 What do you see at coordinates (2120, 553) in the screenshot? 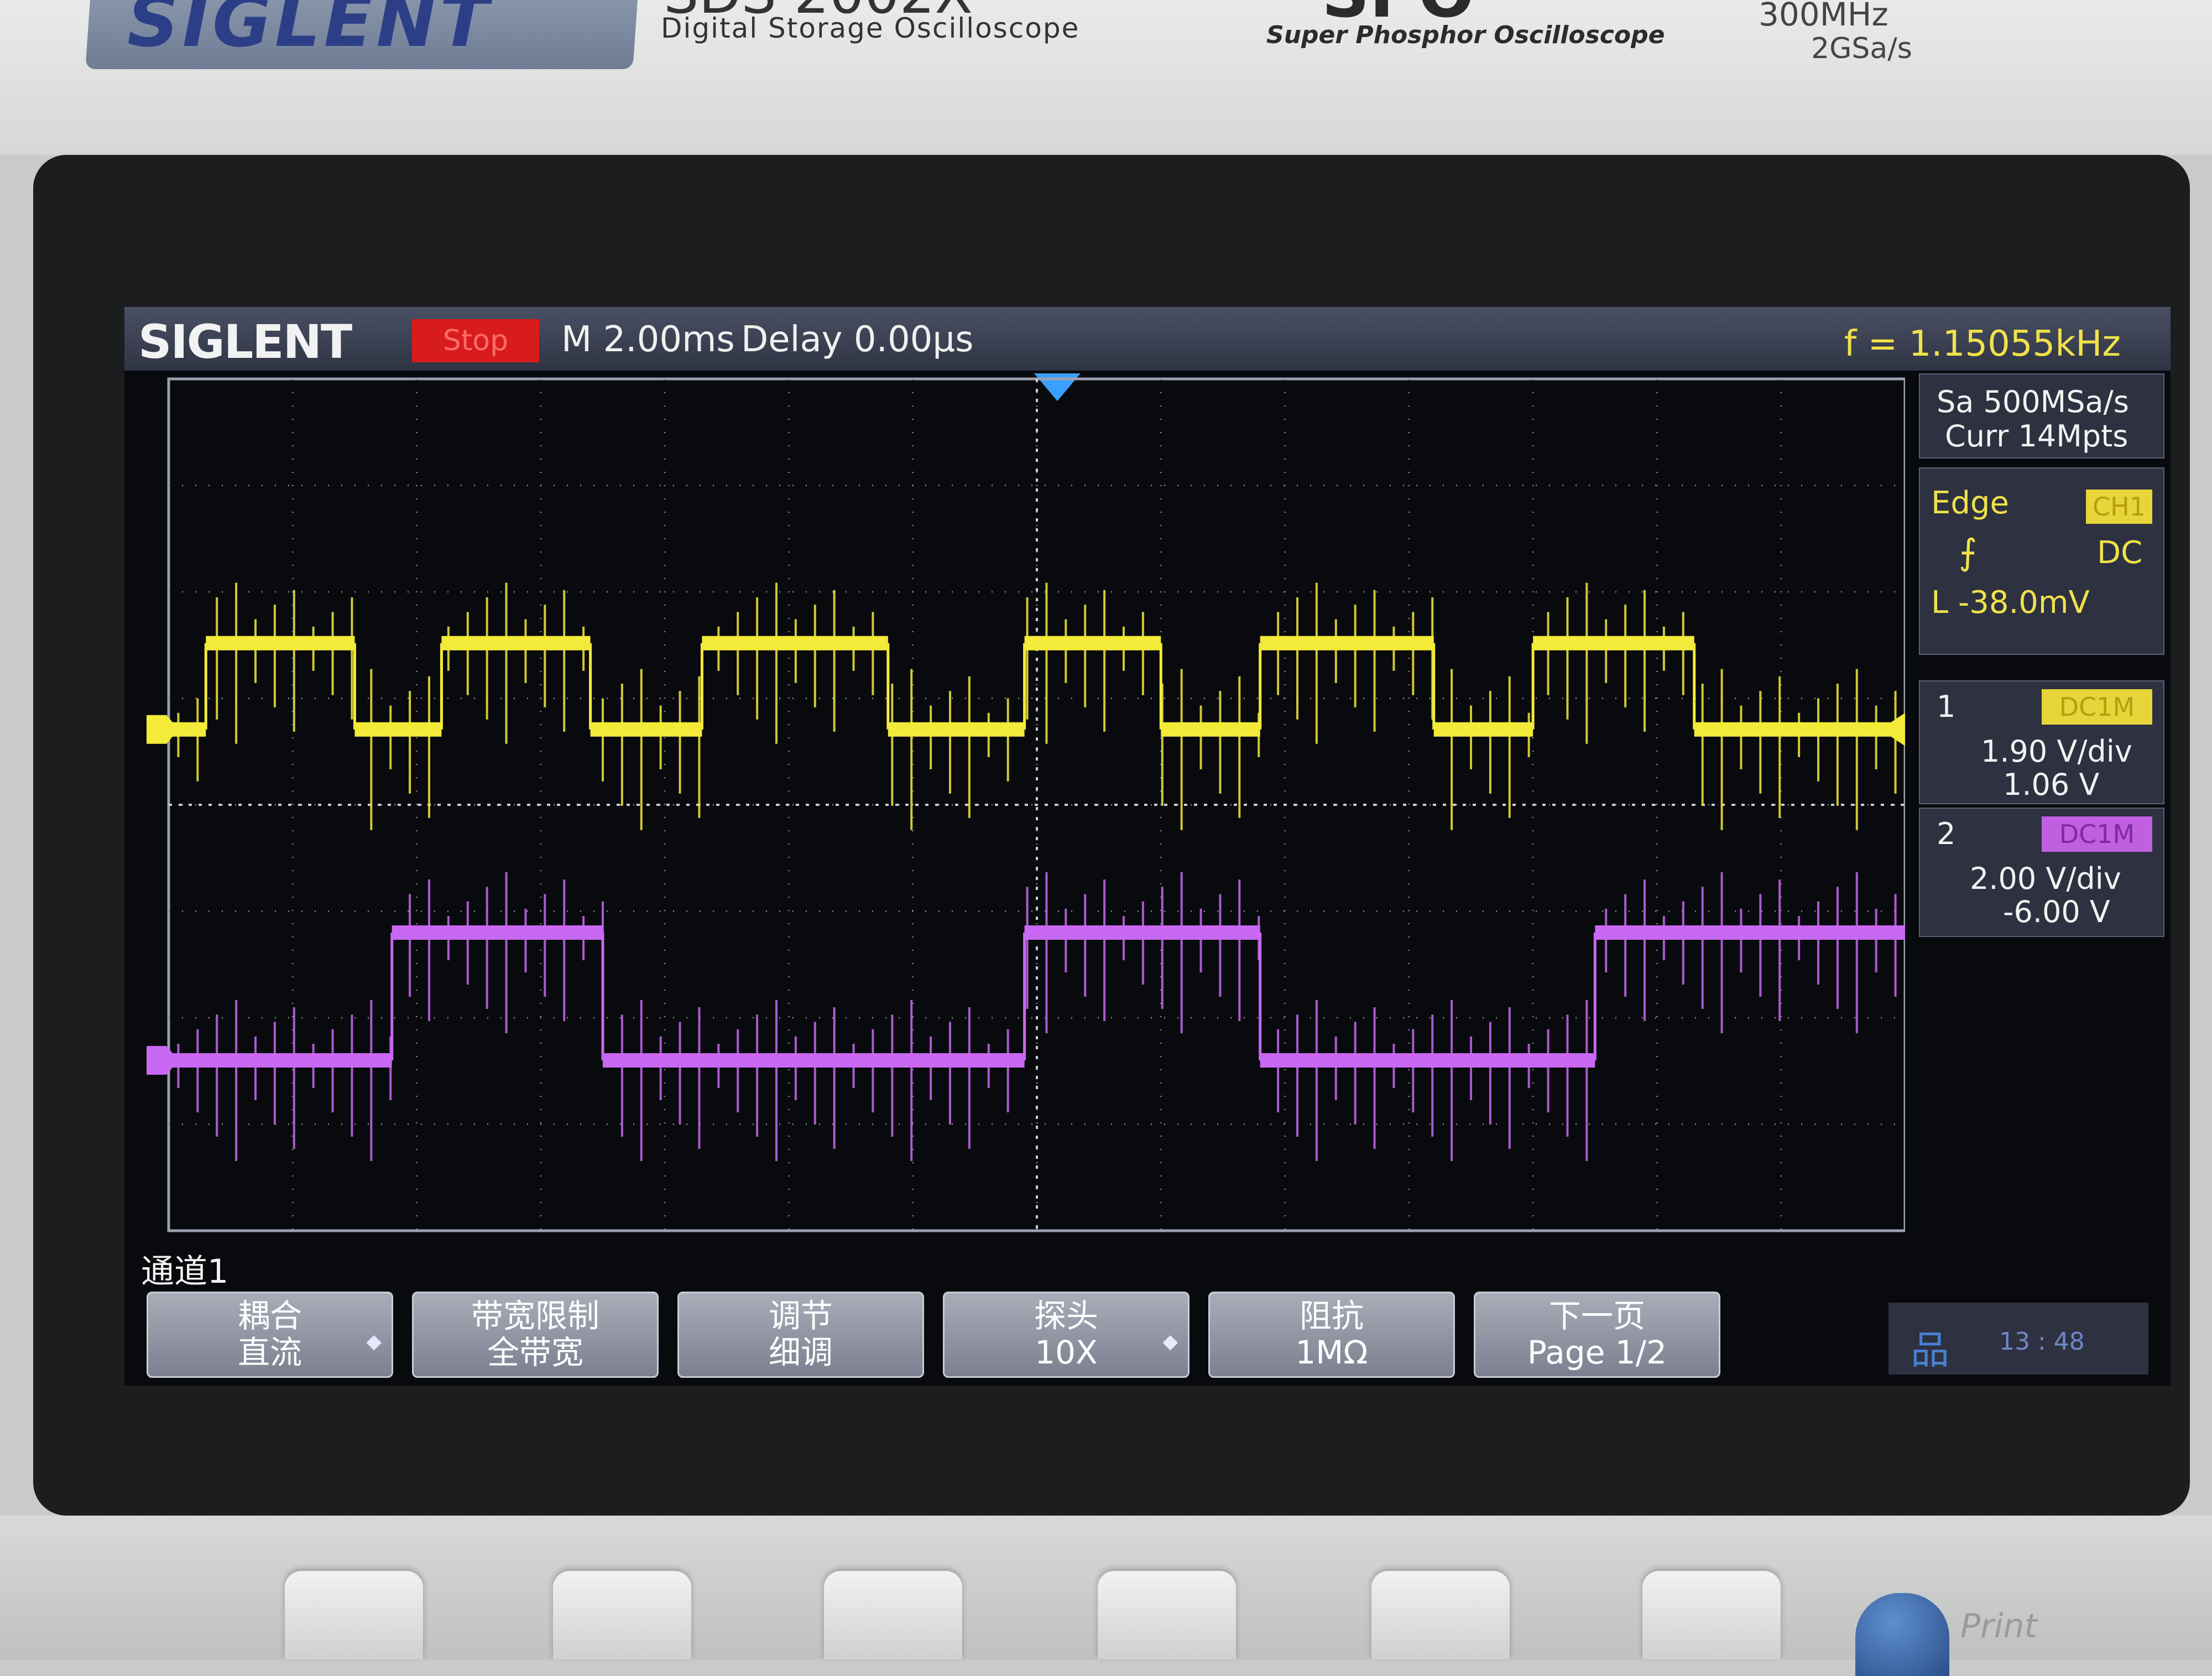
I see `trigger-coupling: DC` at bounding box center [2120, 553].